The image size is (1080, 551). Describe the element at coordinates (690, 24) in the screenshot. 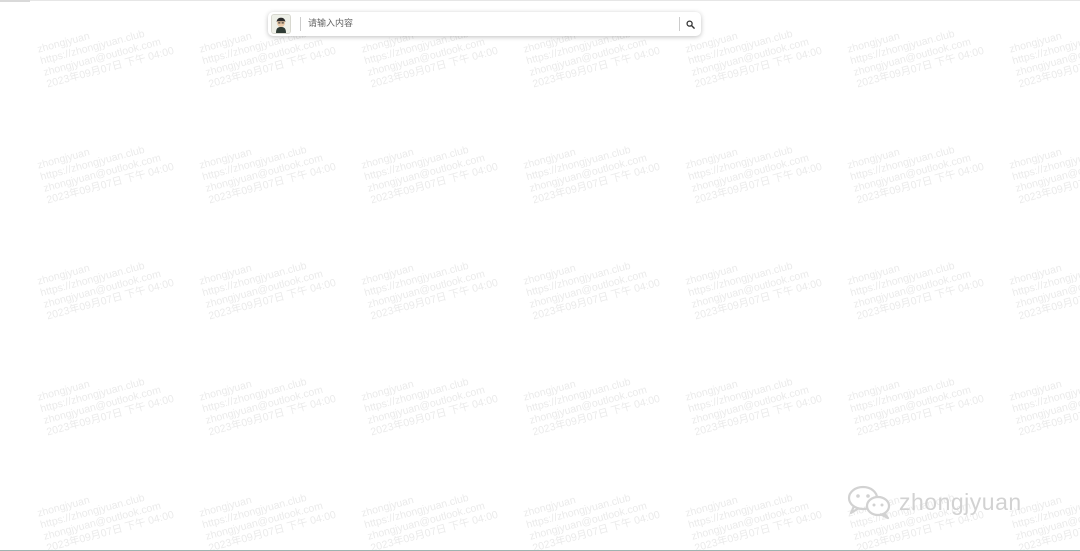

I see `search-button` at that location.